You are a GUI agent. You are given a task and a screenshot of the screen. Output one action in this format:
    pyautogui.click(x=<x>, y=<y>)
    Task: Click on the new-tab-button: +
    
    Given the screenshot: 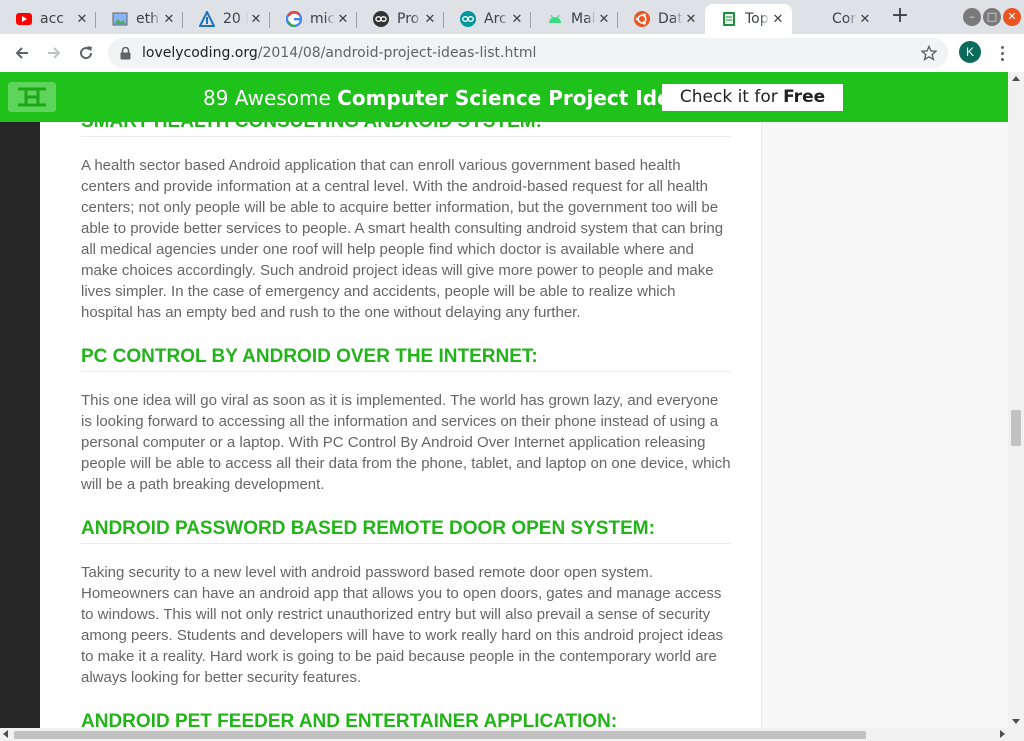 What is the action you would take?
    pyautogui.click(x=900, y=17)
    